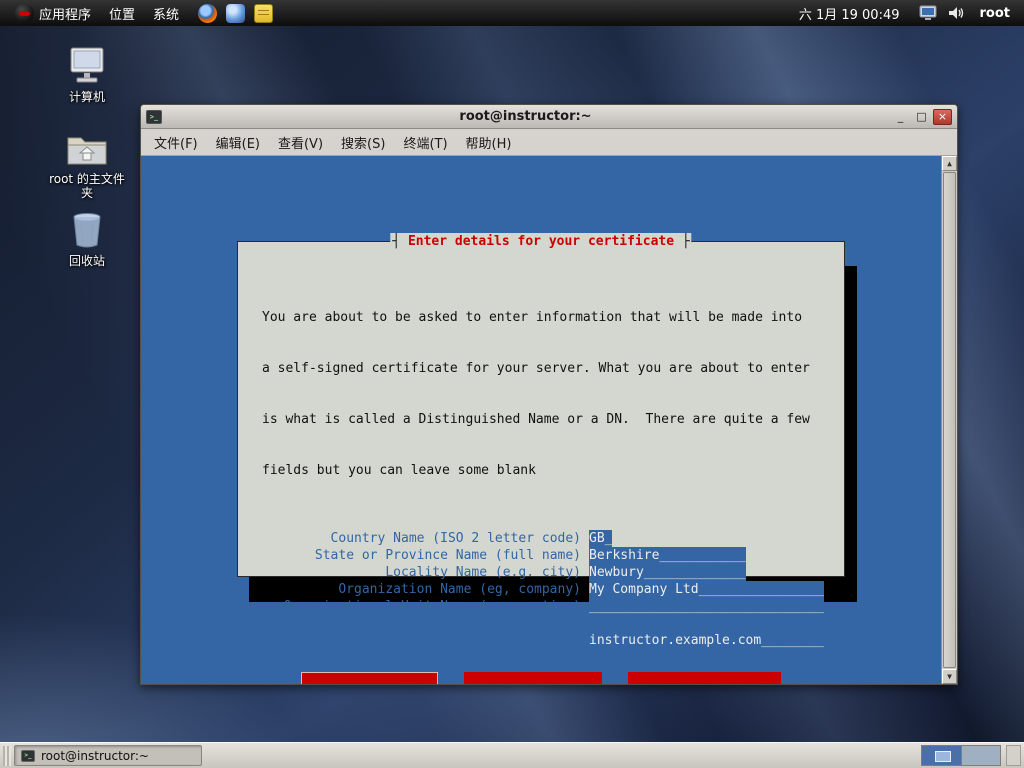 Image resolution: width=1024 pixels, height=768 pixels. I want to click on window-title: root@instructor:~, so click(525, 116).